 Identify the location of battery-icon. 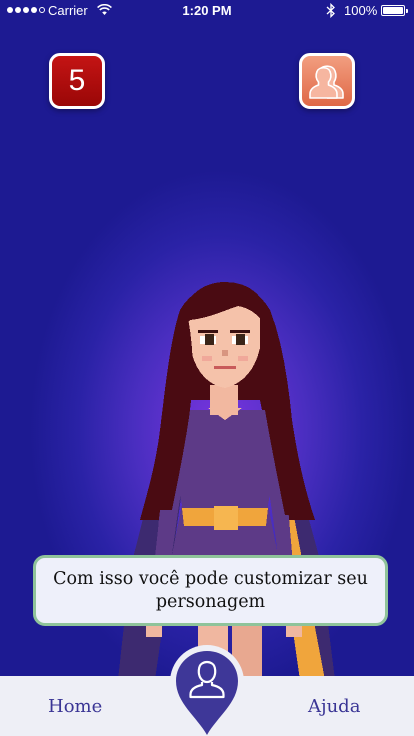
(394, 10).